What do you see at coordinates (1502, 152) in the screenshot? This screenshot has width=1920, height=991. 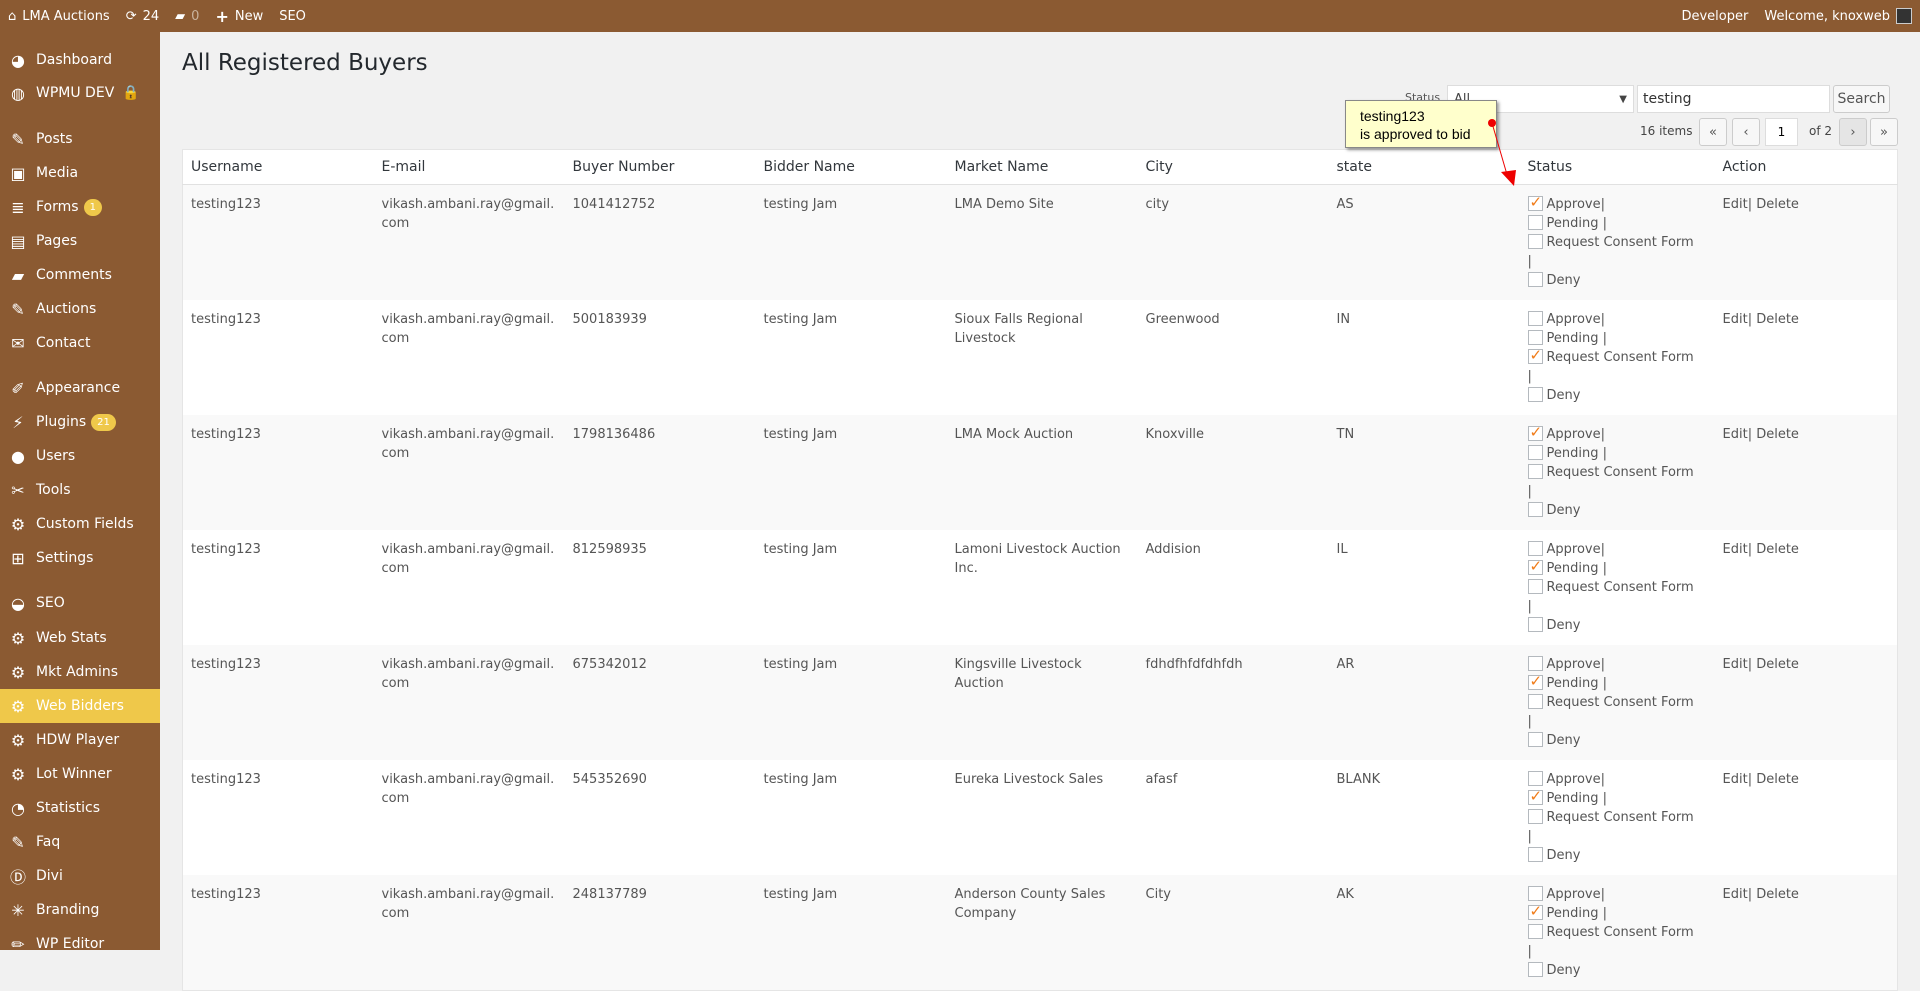 I see `annotation-arrow` at bounding box center [1502, 152].